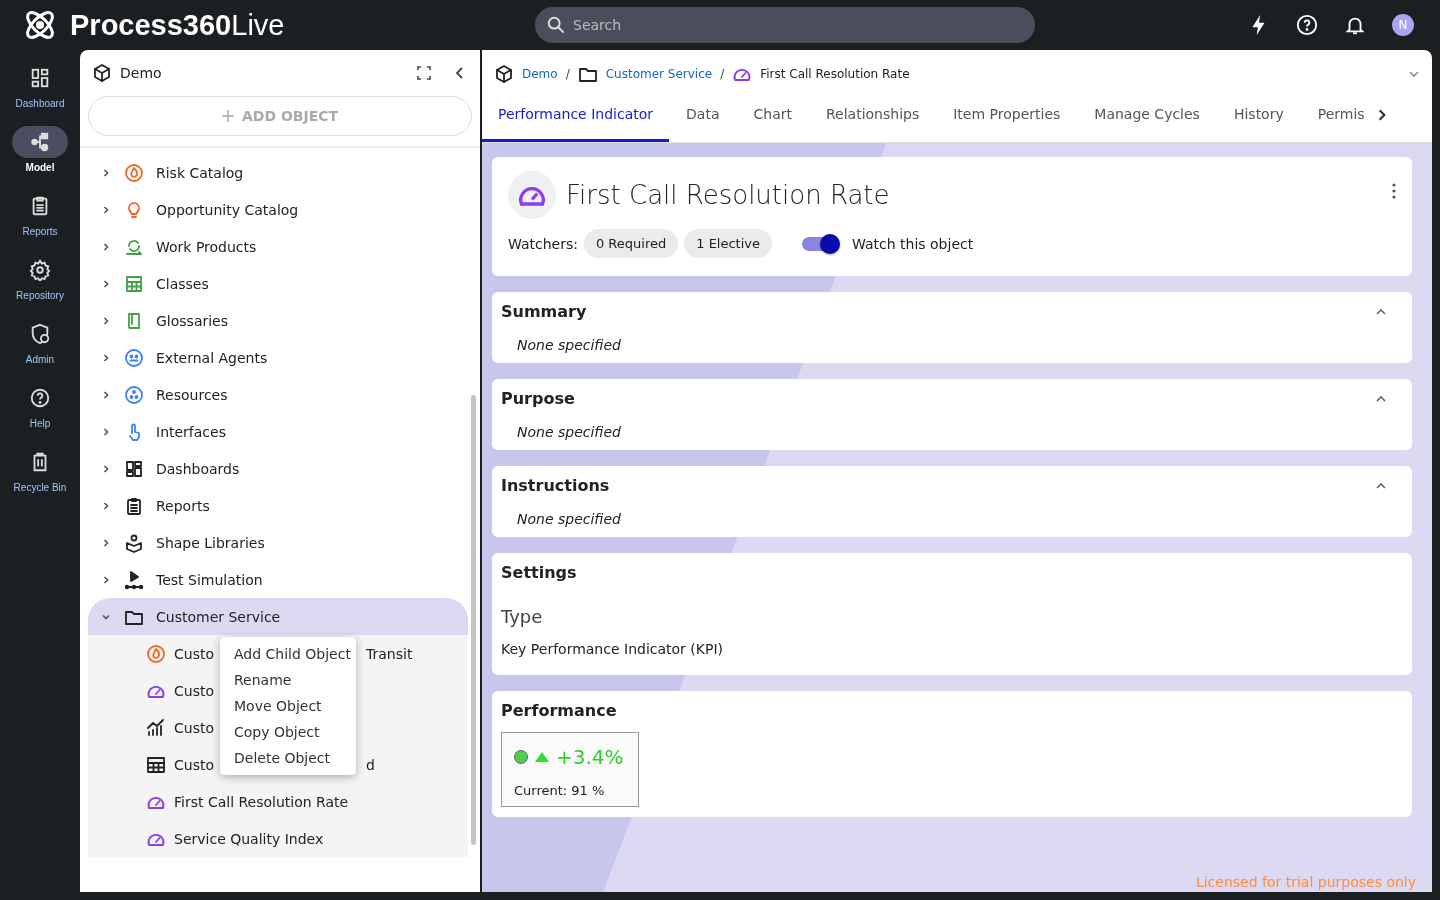 This screenshot has width=1440, height=900. What do you see at coordinates (1414, 74) in the screenshot?
I see `chevron-down-icon` at bounding box center [1414, 74].